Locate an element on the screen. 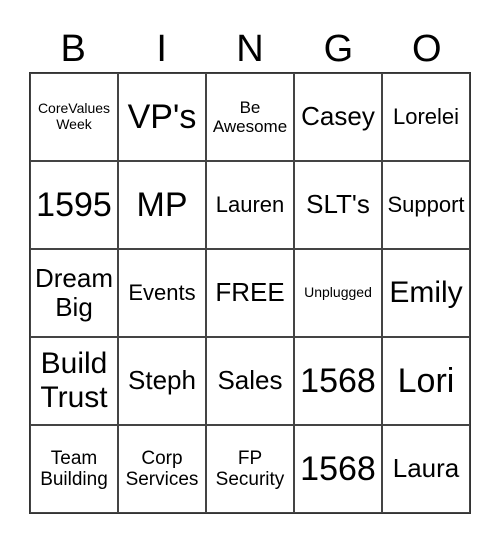 The image size is (500, 544). bingo-cell: Steph is located at coordinates (162, 381).